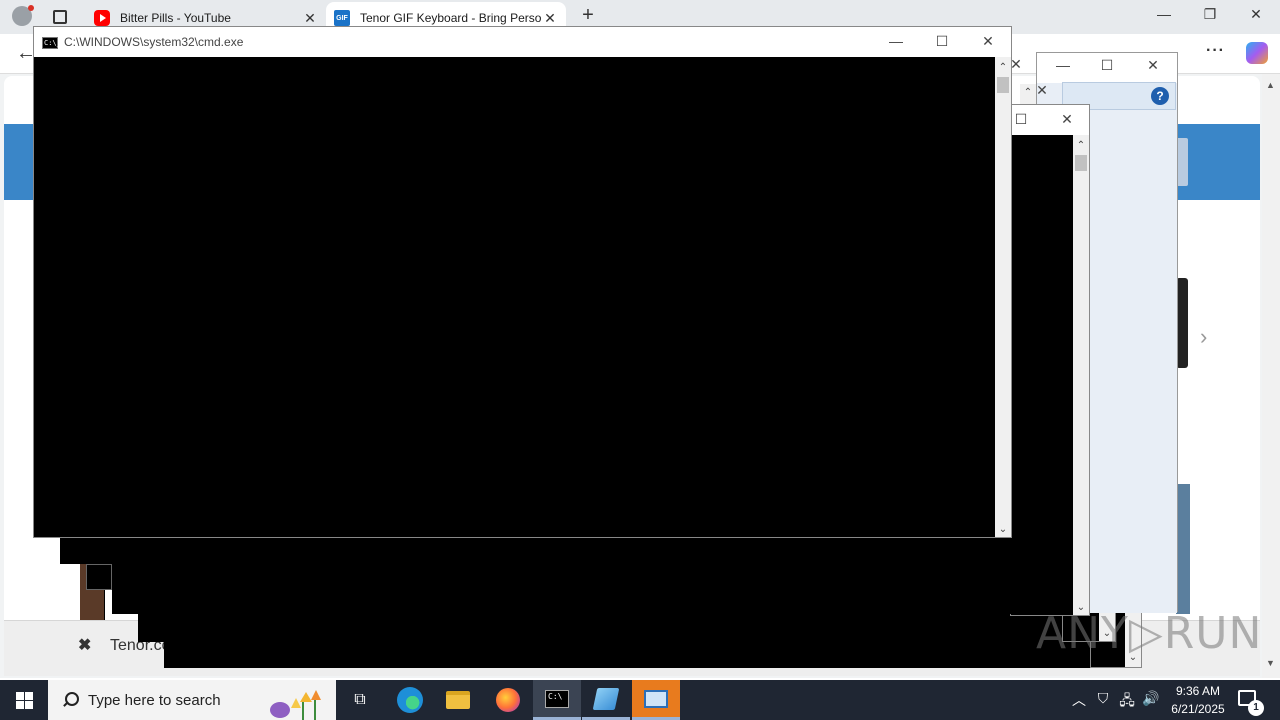  I want to click on notepad-icon, so click(606, 700).